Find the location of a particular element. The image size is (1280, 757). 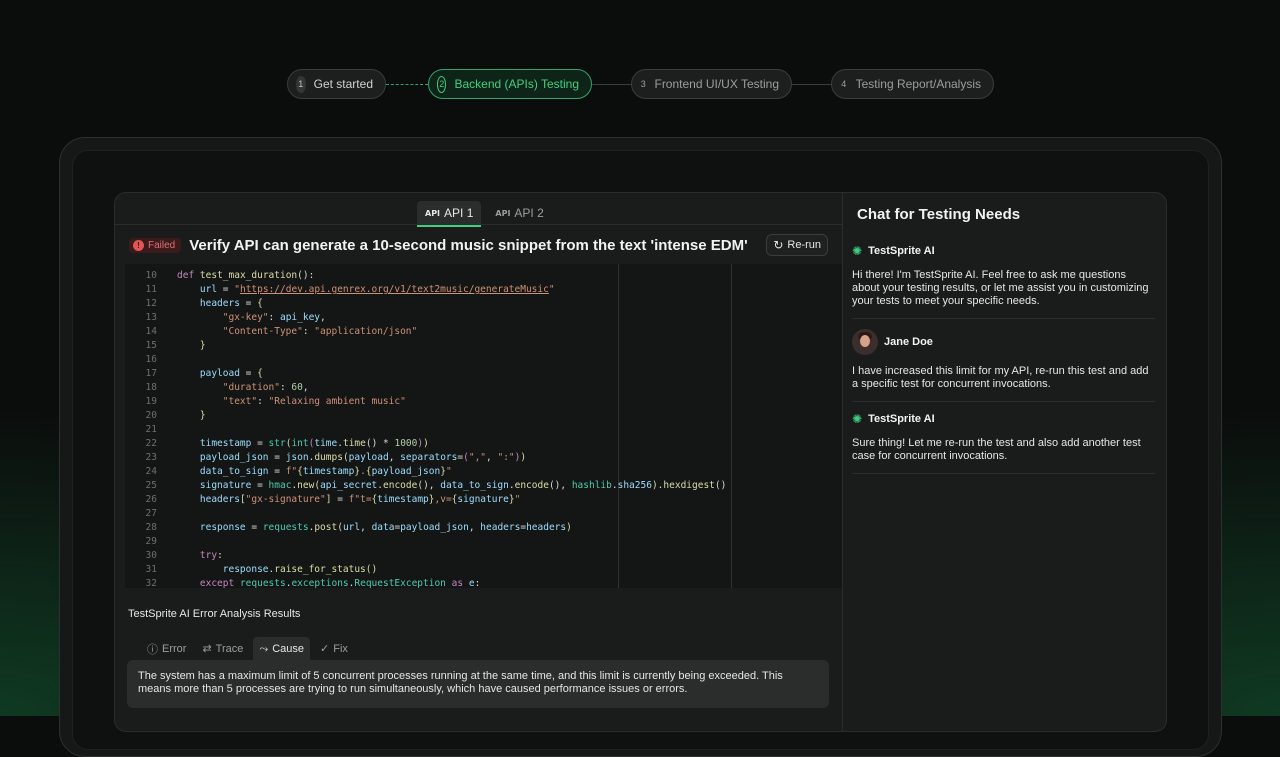

step-number: 4 is located at coordinates (844, 84).